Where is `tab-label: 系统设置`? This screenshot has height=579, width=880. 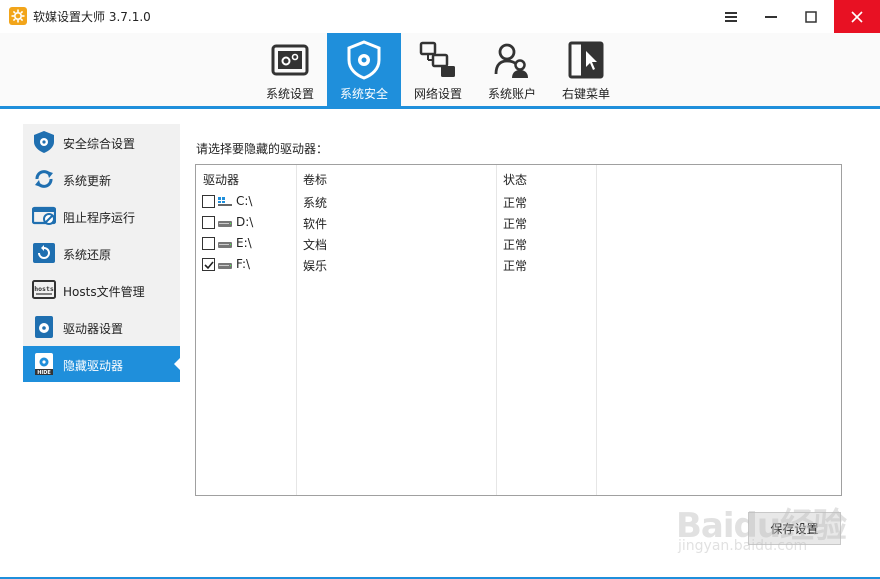
tab-label: 系统设置 is located at coordinates (289, 94).